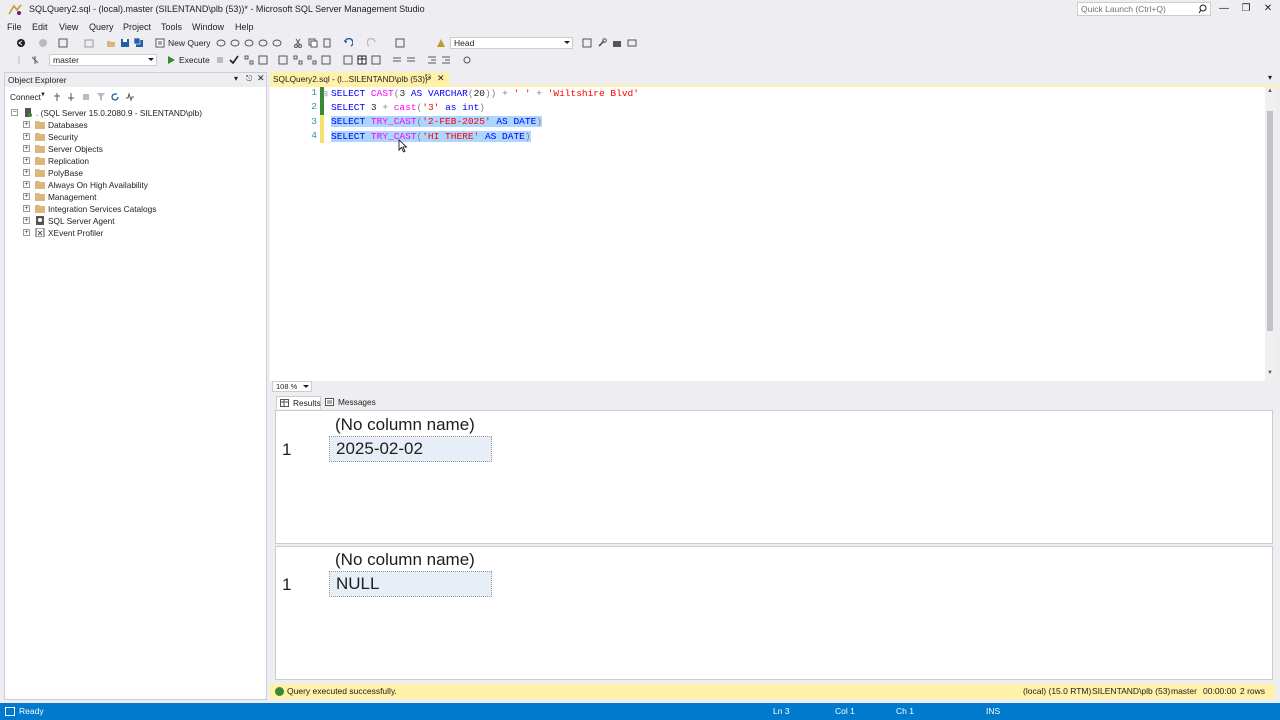  I want to click on panel-dropdown-icon: ▾, so click(236, 78).